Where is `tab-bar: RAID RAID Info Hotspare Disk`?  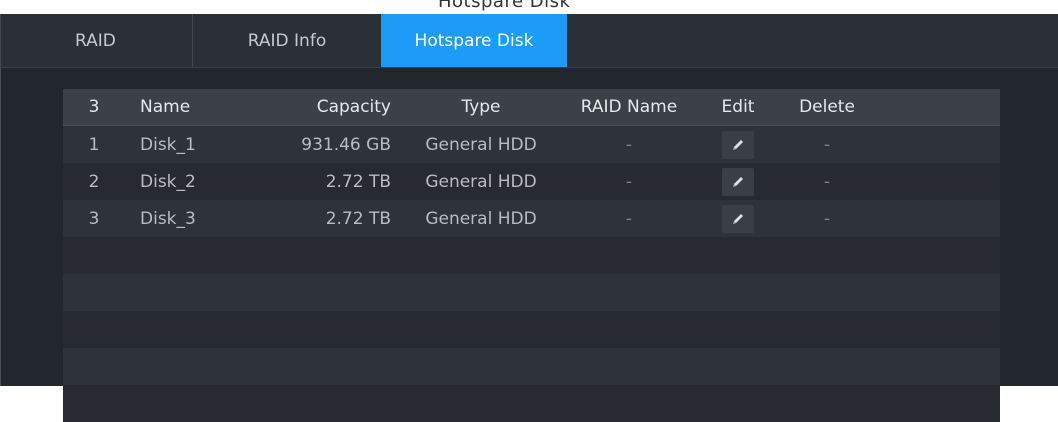 tab-bar: RAID RAID Info Hotspare Disk is located at coordinates (529, 41).